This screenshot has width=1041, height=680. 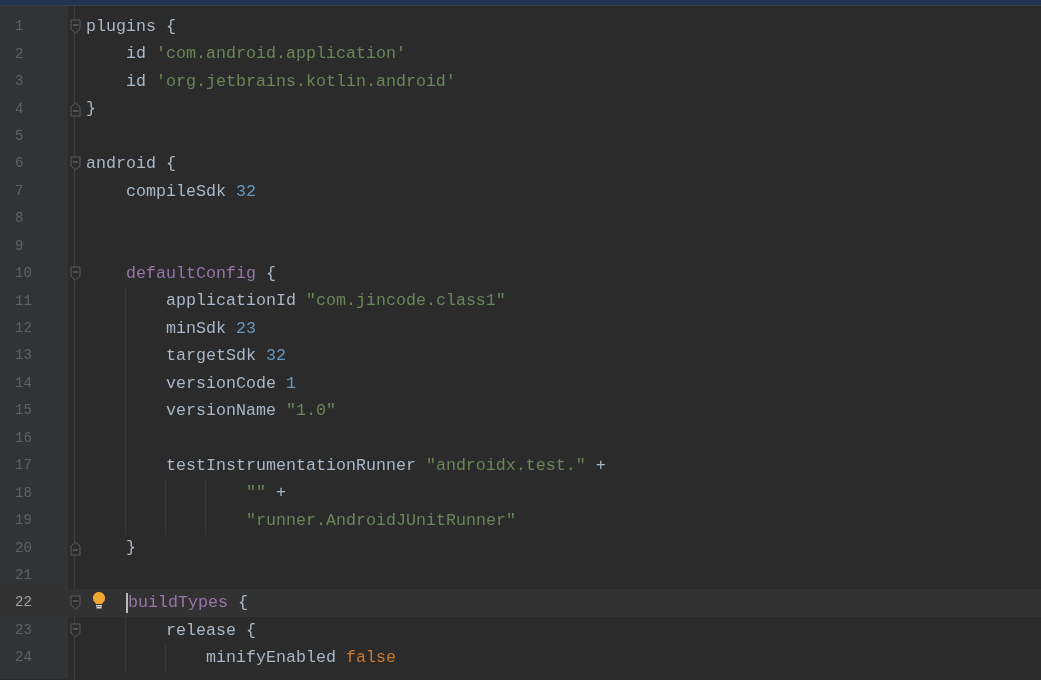 What do you see at coordinates (306, 81) in the screenshot?
I see `code-token: 'org.jetbrains.kotlin.android'` at bounding box center [306, 81].